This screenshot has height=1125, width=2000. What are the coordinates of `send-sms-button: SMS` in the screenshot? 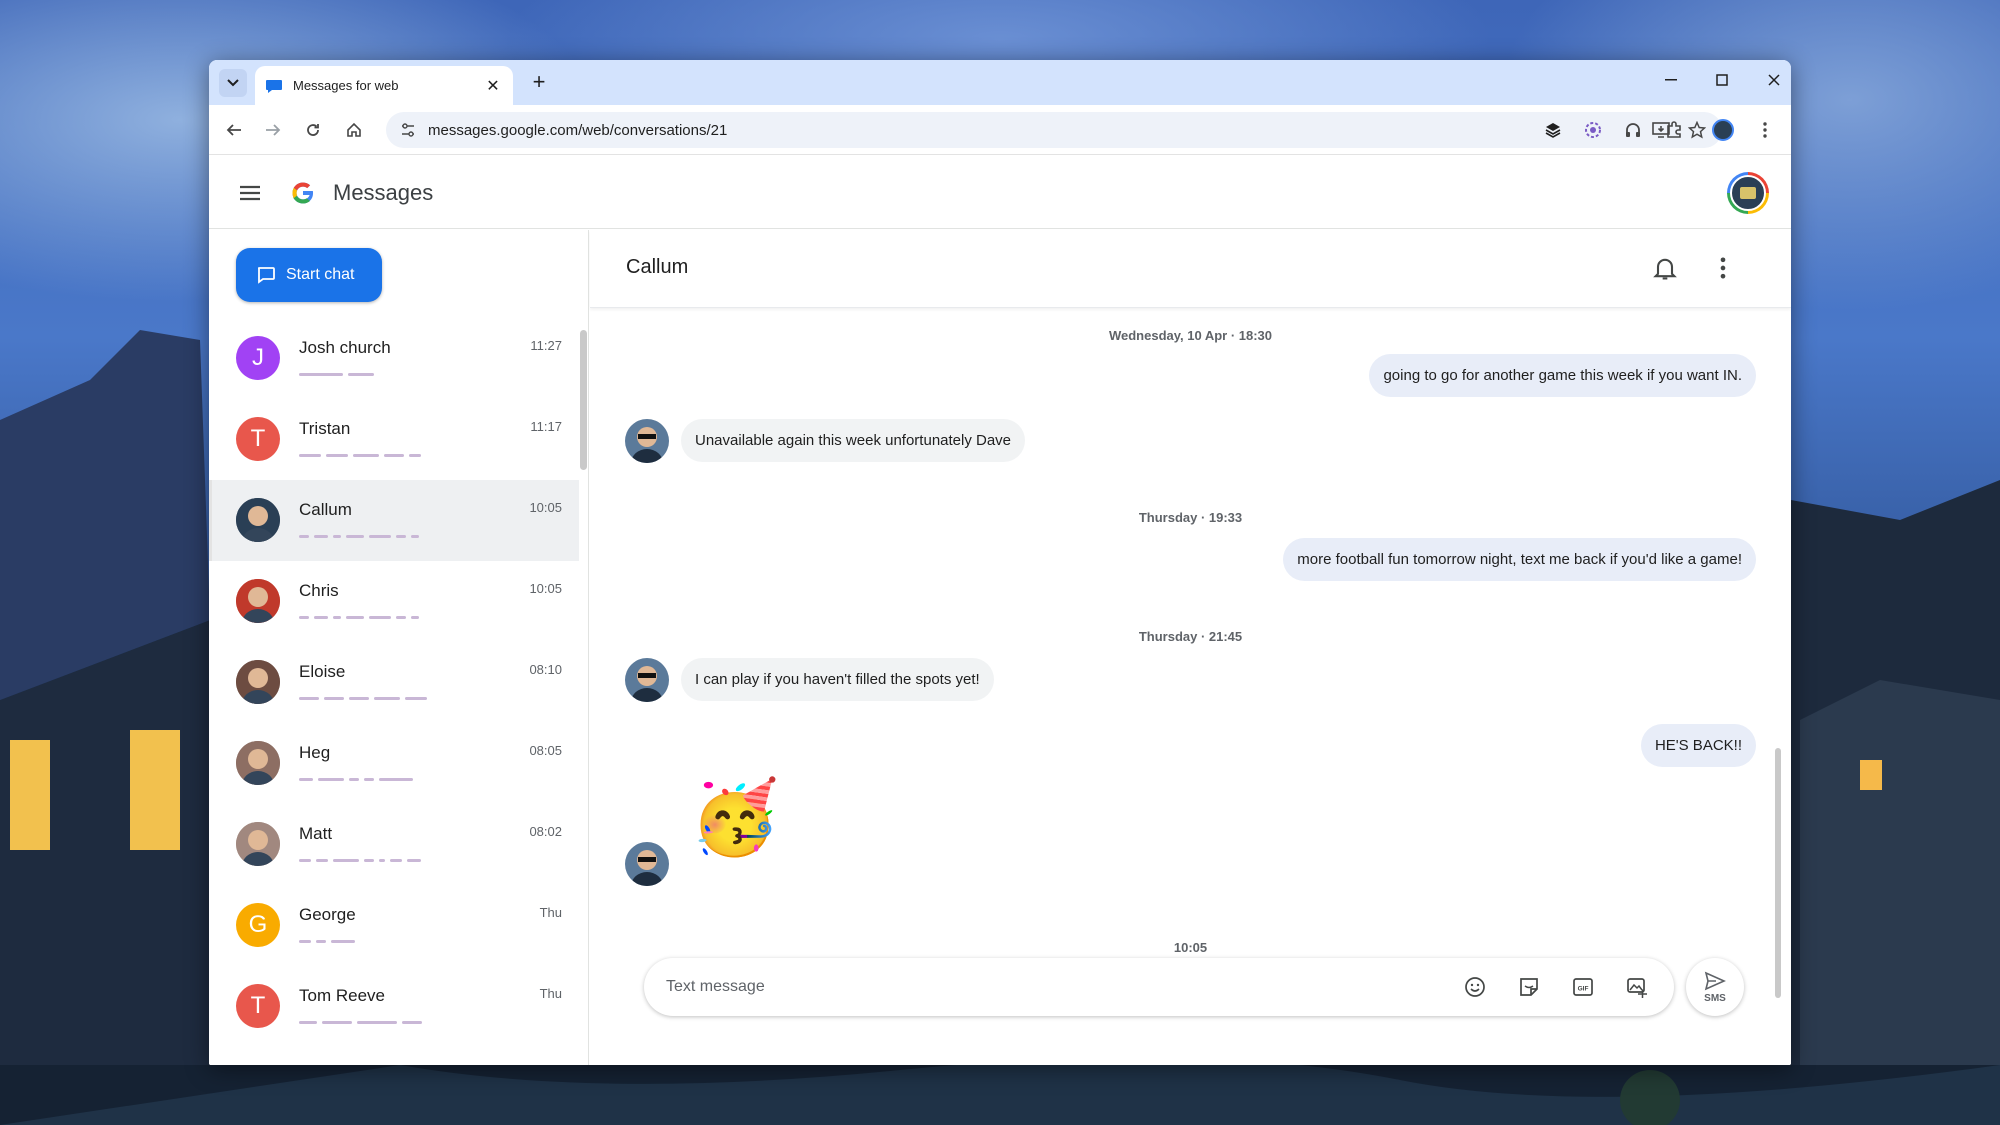 It's located at (1715, 987).